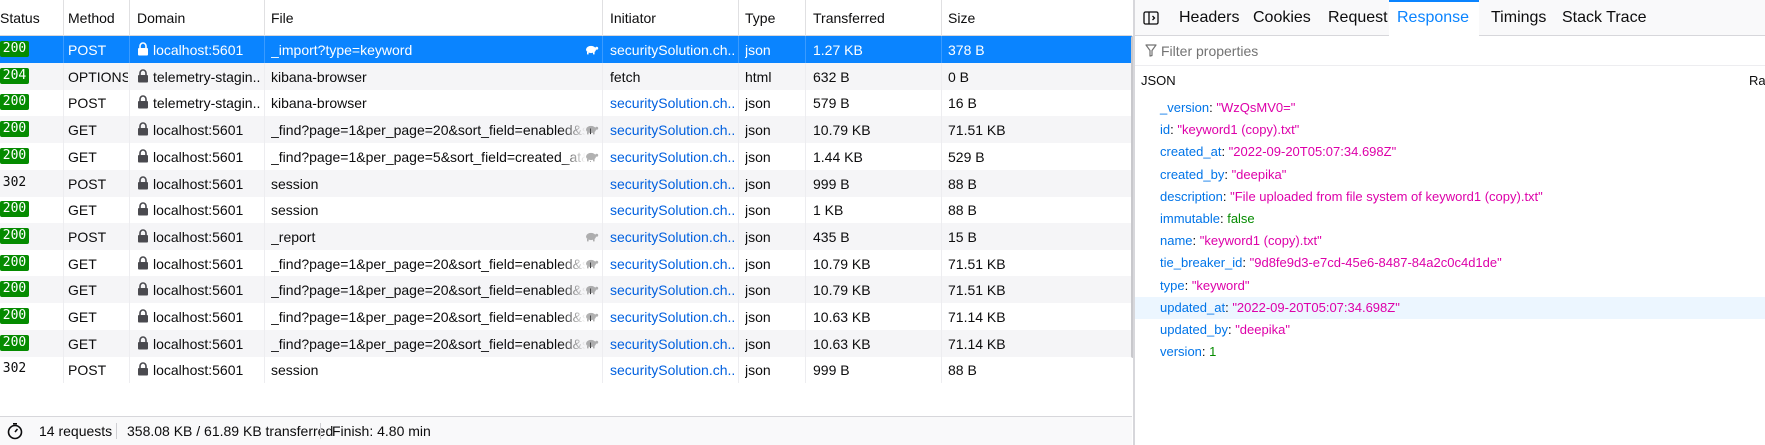  What do you see at coordinates (1209, 17) in the screenshot?
I see `tab-headers: Headers` at bounding box center [1209, 17].